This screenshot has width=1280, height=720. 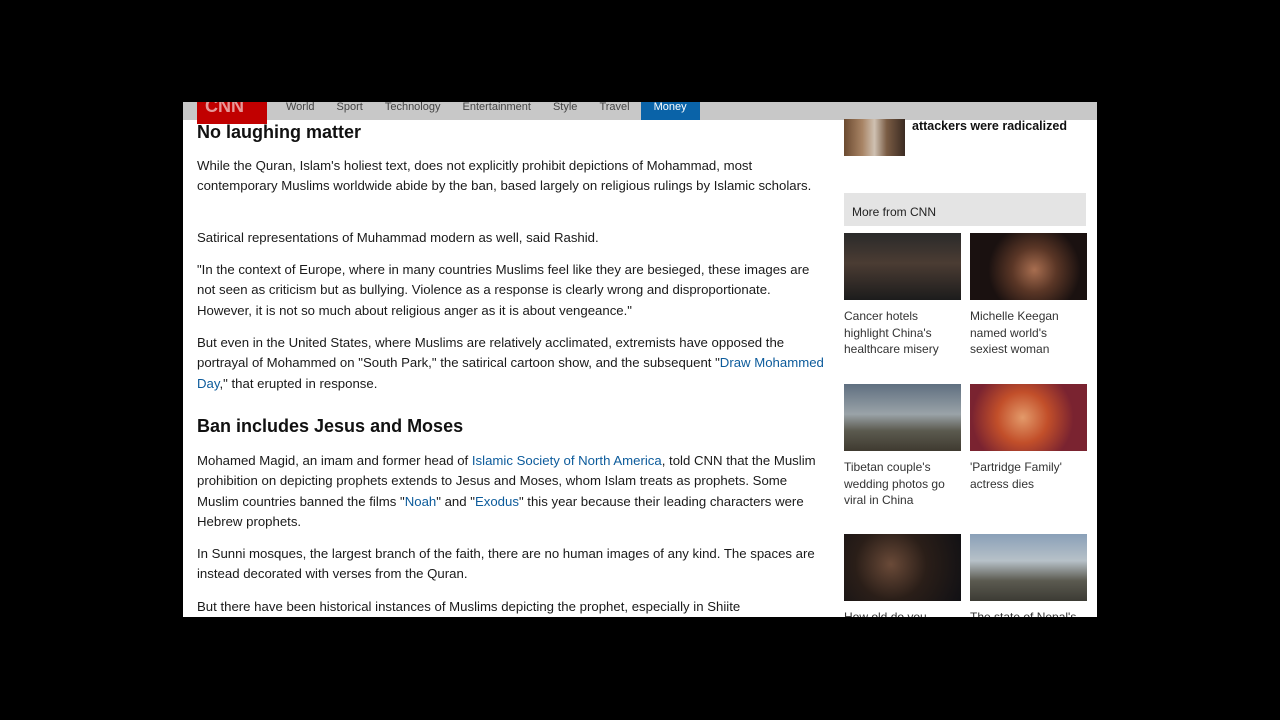 What do you see at coordinates (298, 383) in the screenshot?
I see `paragraph-text: ," that erupted in response.` at bounding box center [298, 383].